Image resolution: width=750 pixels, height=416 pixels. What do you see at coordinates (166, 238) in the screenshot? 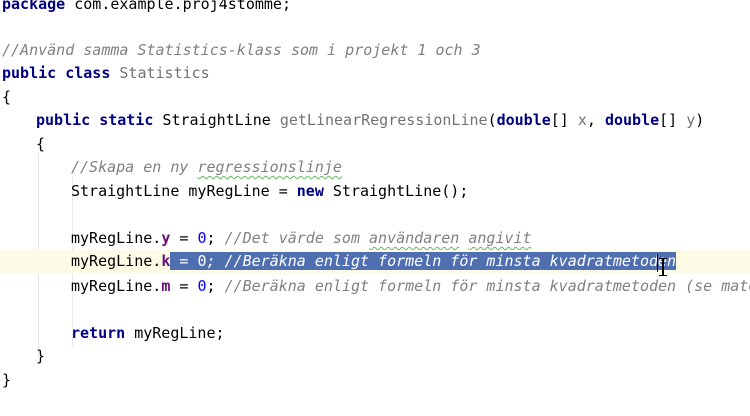
I see `field-y: y` at bounding box center [166, 238].